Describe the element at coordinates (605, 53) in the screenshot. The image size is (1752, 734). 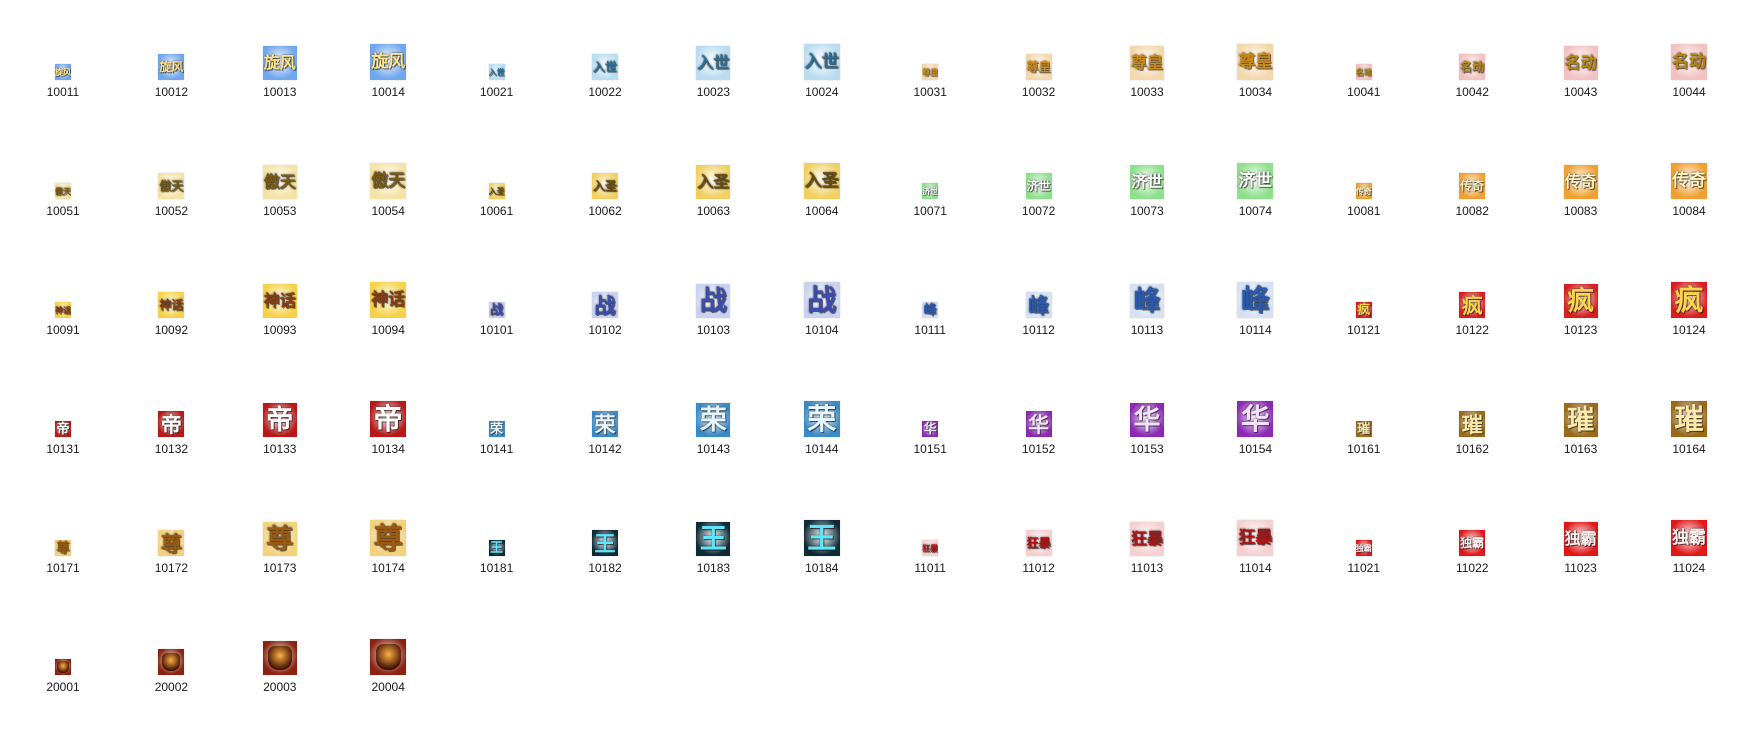
I see `file-item: 入世 10022` at that location.